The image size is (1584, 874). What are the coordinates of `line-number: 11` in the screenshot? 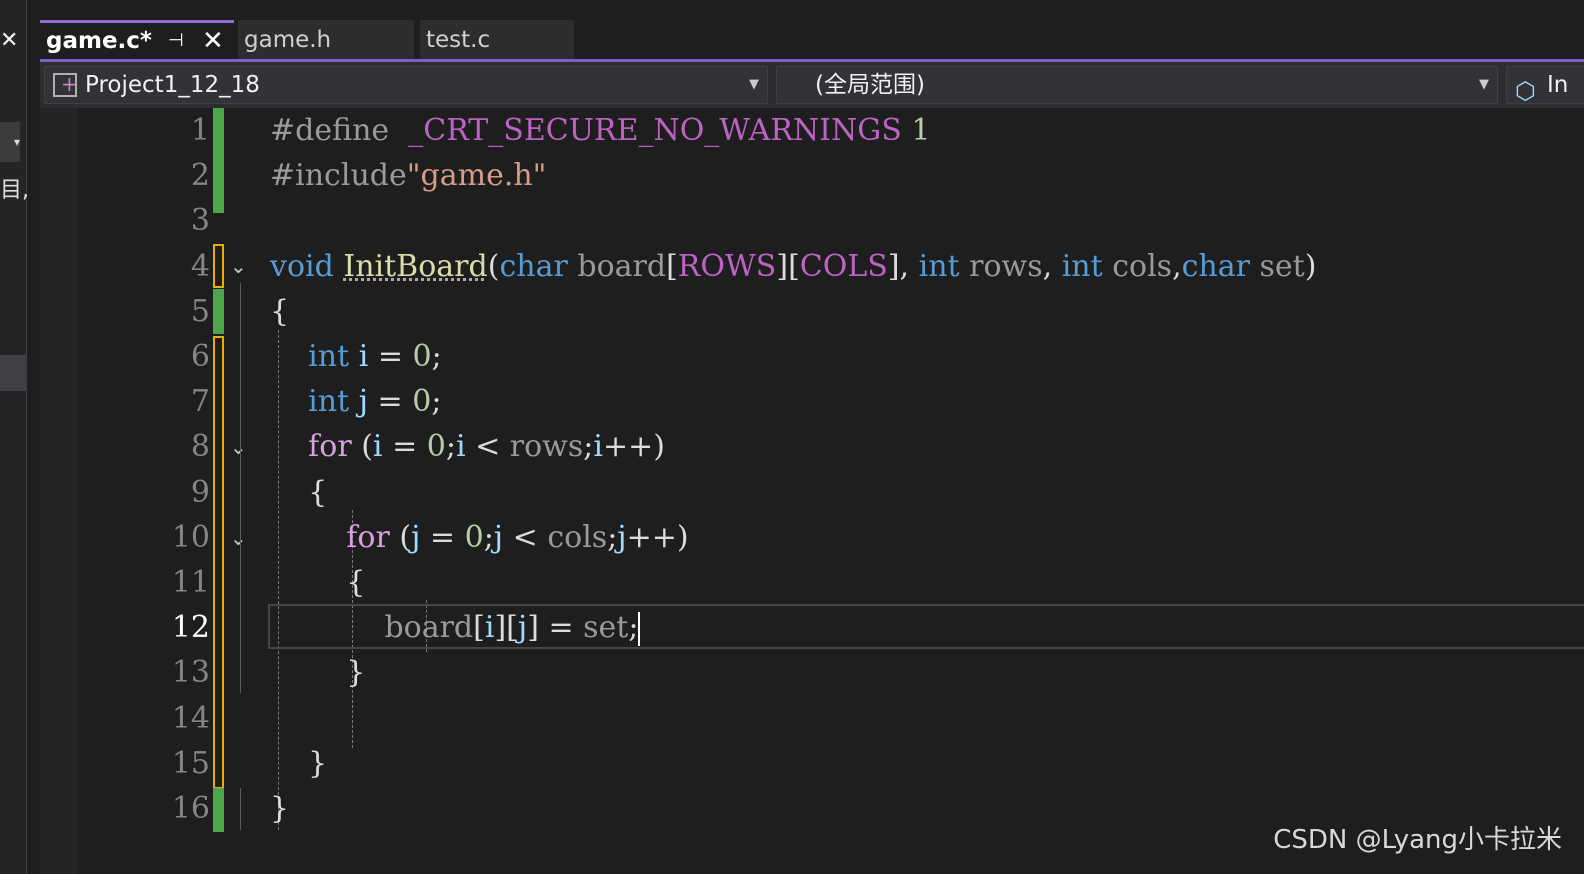 It's located at (190, 582).